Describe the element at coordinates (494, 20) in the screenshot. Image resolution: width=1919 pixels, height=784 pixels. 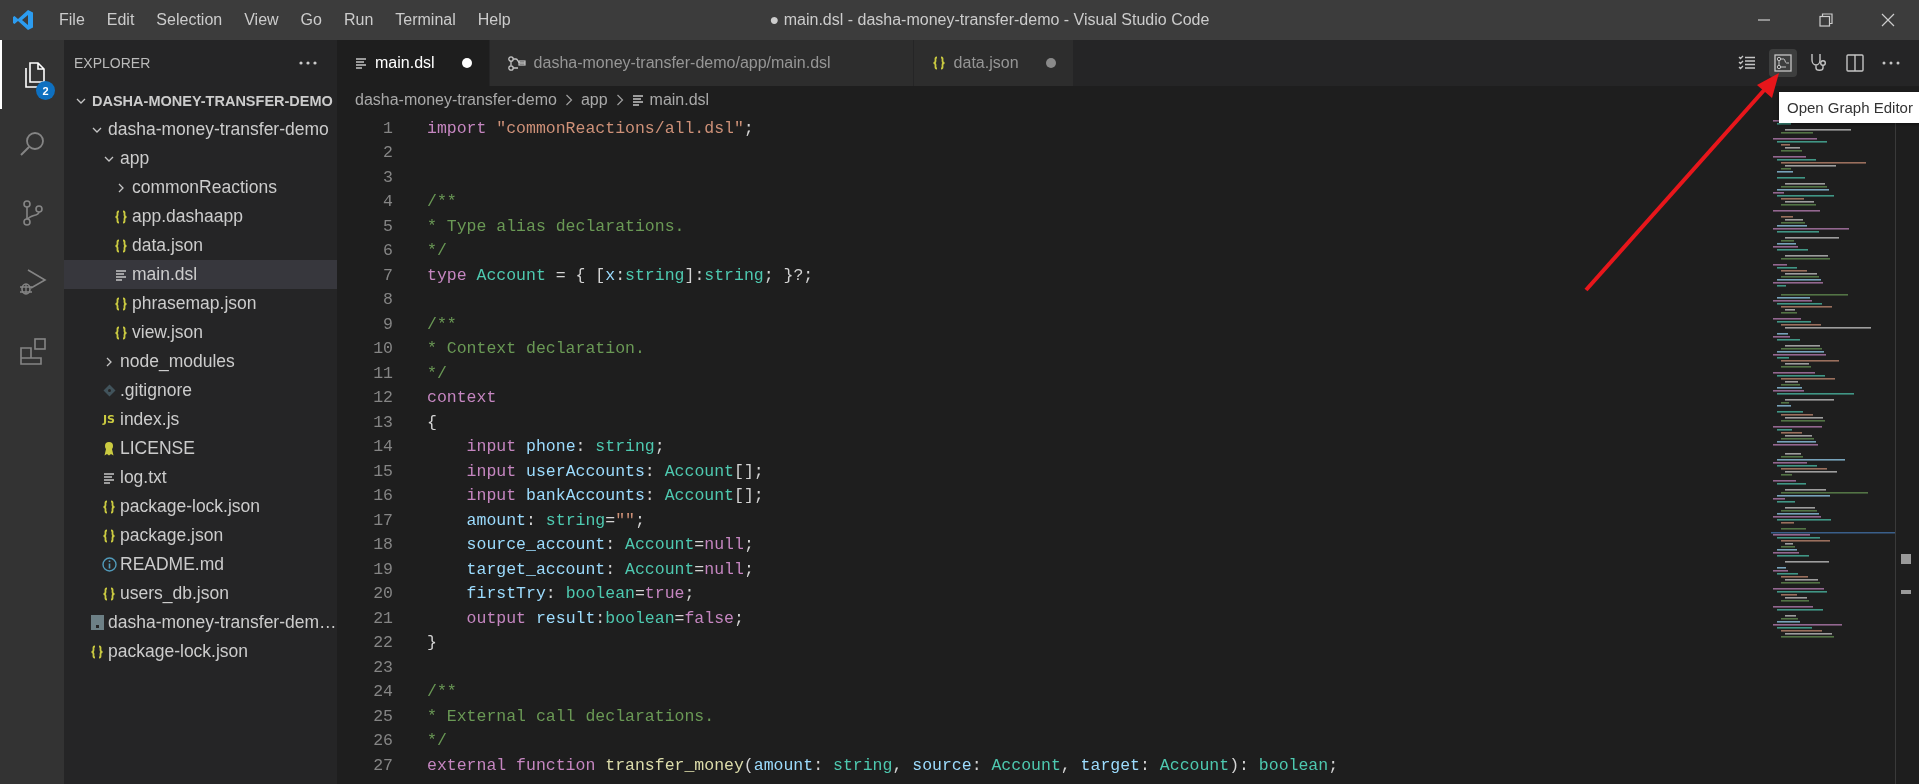
I see `menu-item: Help` at that location.